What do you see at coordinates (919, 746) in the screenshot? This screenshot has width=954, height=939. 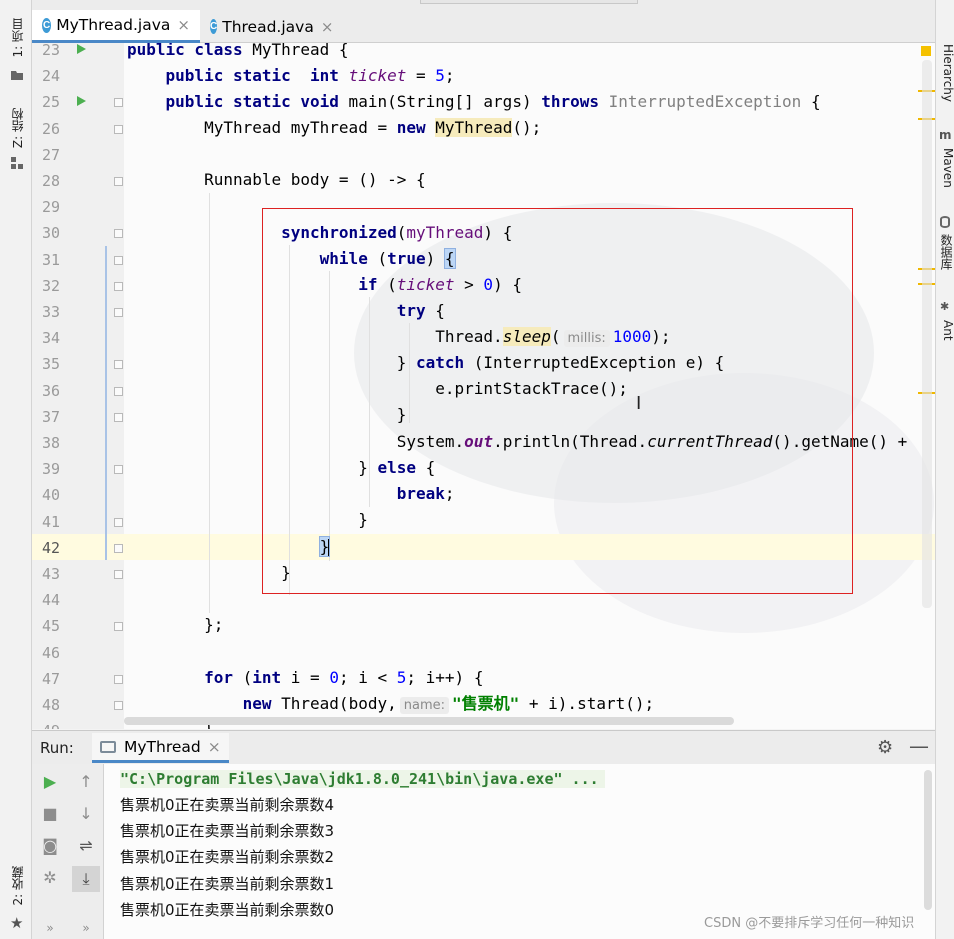 I see `minimize-icon: —` at bounding box center [919, 746].